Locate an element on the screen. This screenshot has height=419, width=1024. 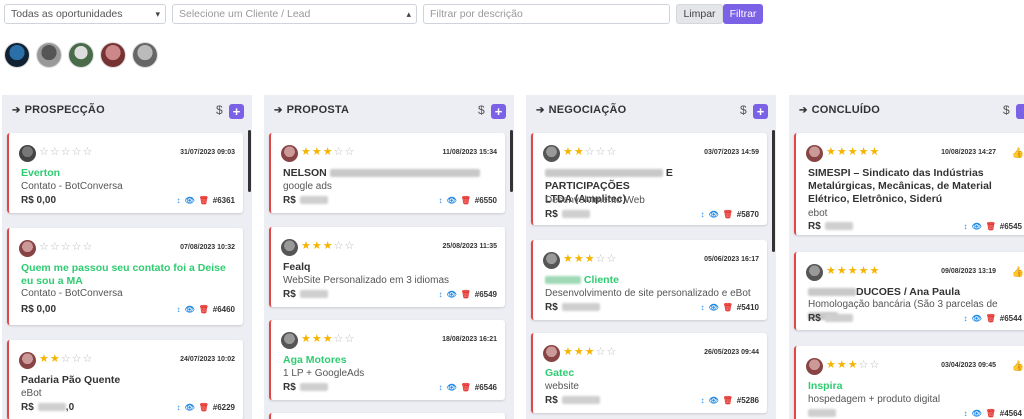
filter-button: Filtrar is located at coordinates (743, 14).